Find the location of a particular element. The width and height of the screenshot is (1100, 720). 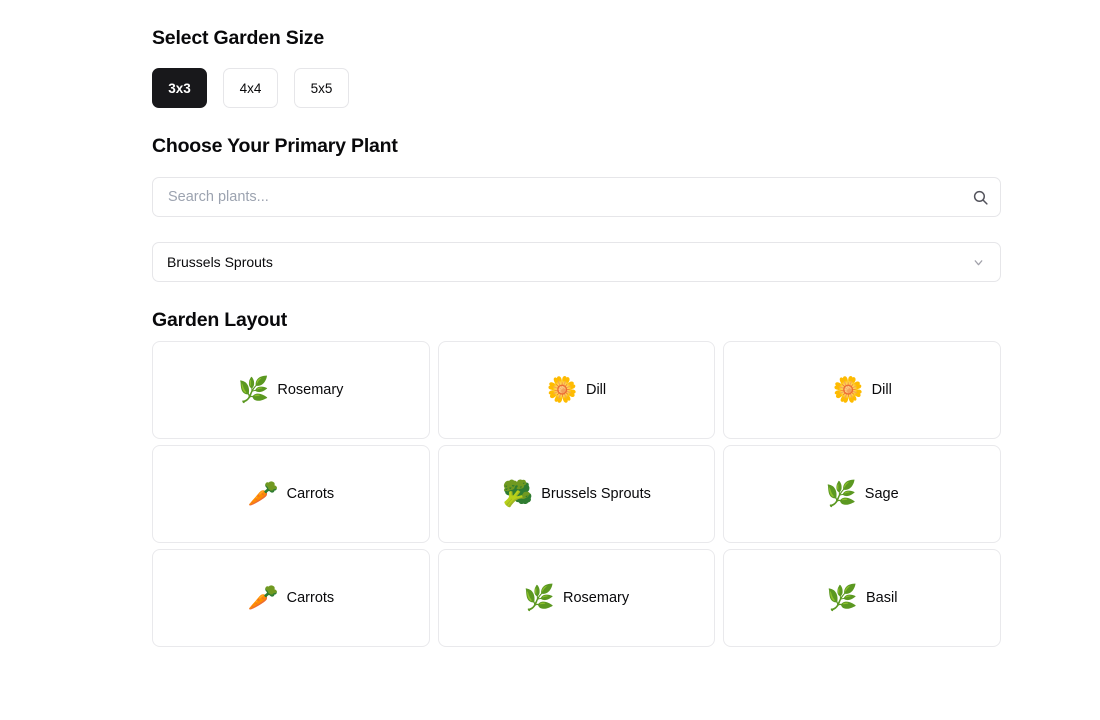

basil-leaf-icon: 🌿 is located at coordinates (842, 597).